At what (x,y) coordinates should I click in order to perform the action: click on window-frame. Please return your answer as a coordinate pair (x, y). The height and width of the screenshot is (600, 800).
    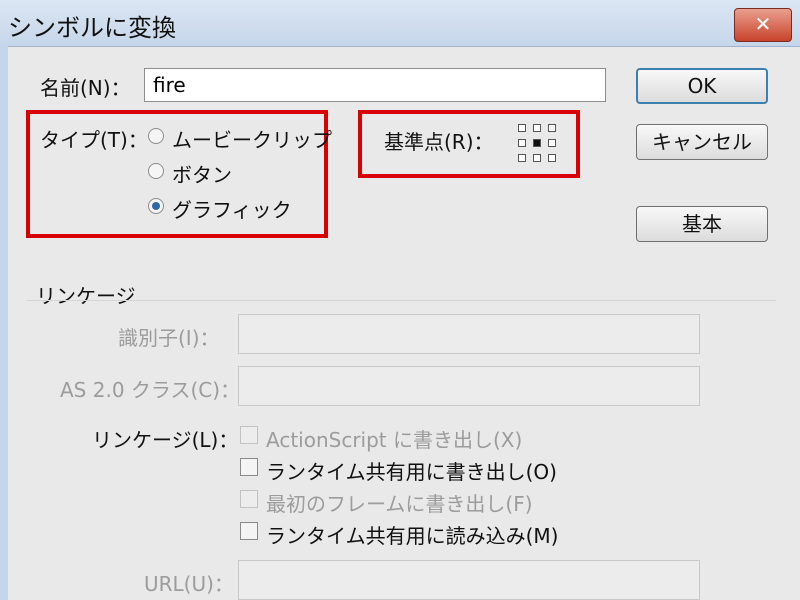
    Looking at the image, I should click on (4, 323).